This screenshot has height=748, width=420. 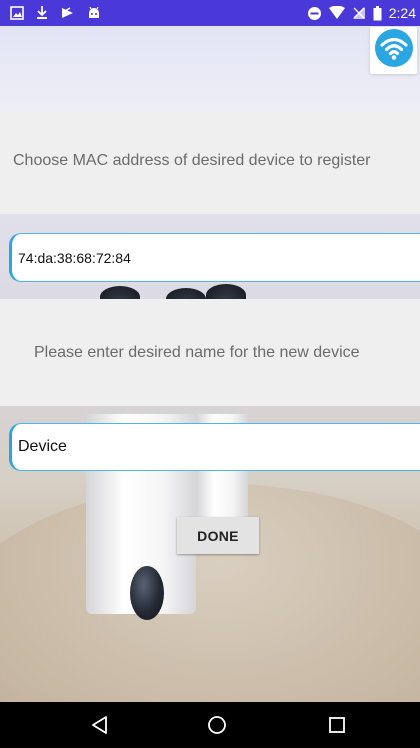 I want to click on wifi-signal-icon, so click(x=336, y=13).